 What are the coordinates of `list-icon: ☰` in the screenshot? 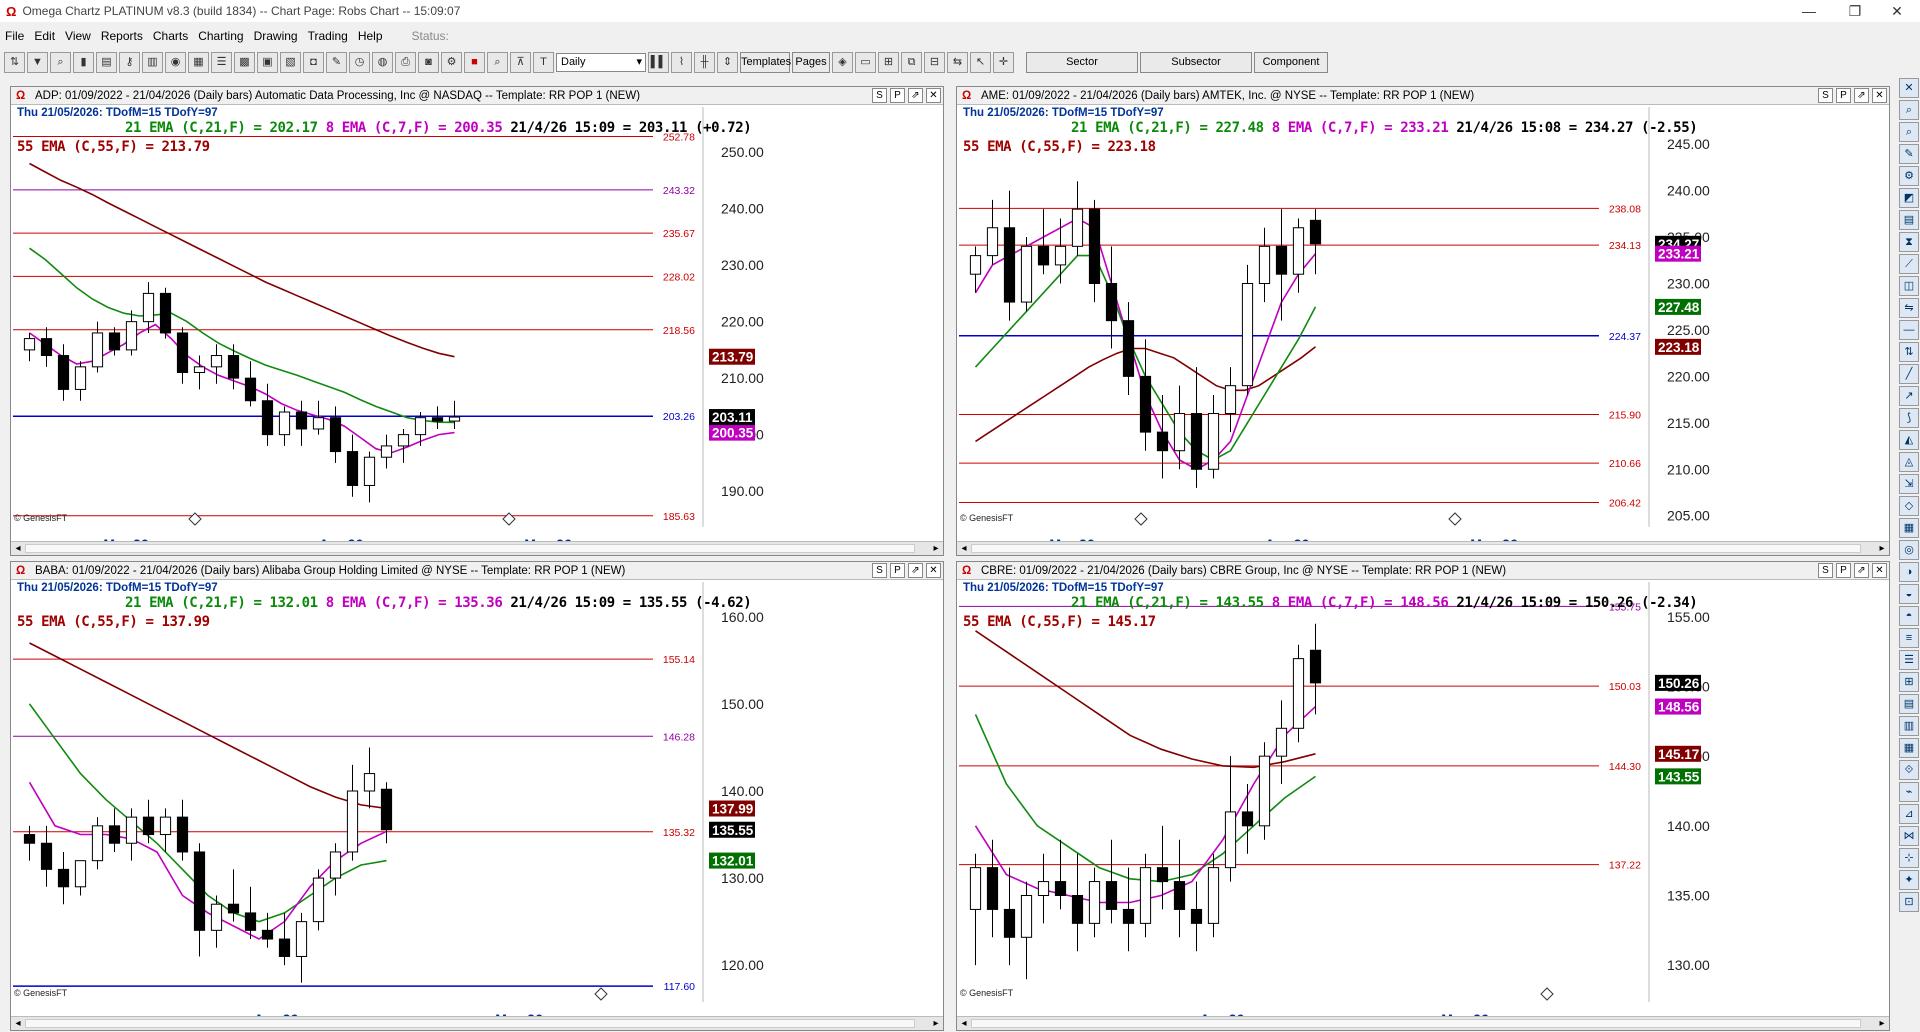 It's located at (221, 62).